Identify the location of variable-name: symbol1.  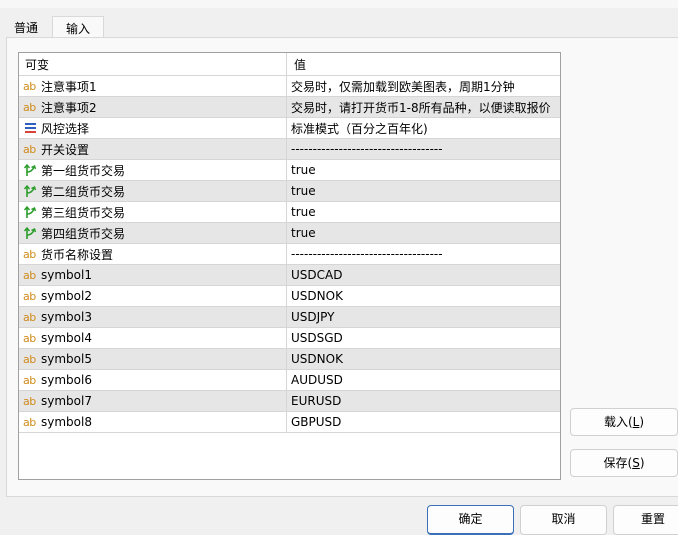
(66, 275).